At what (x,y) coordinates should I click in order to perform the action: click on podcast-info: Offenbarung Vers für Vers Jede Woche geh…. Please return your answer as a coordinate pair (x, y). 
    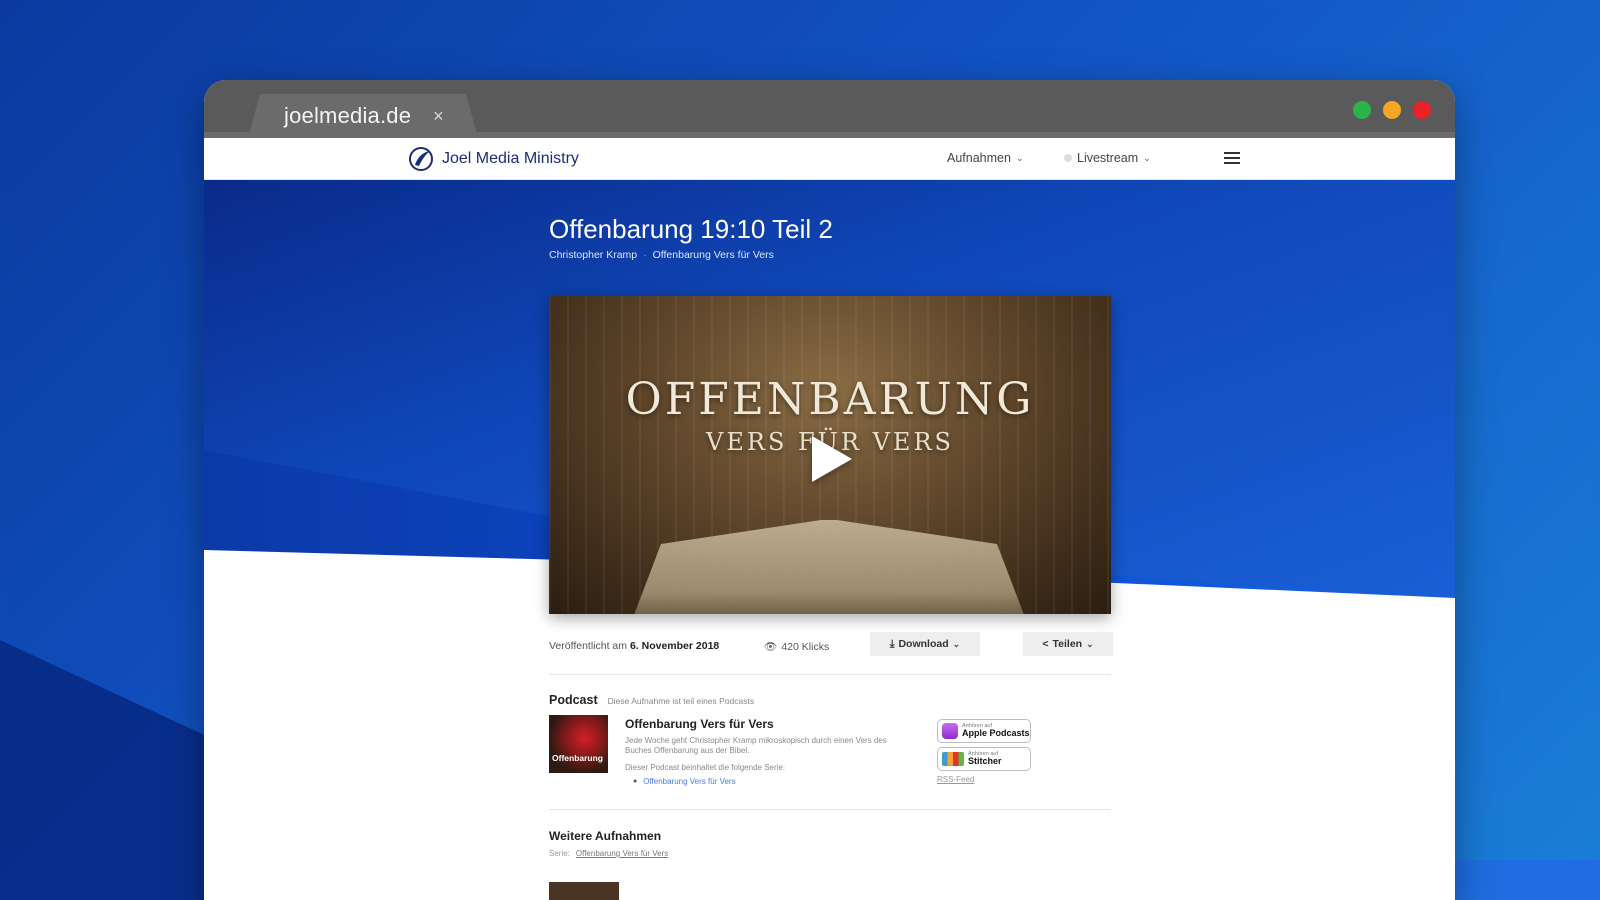
    Looking at the image, I should click on (770, 751).